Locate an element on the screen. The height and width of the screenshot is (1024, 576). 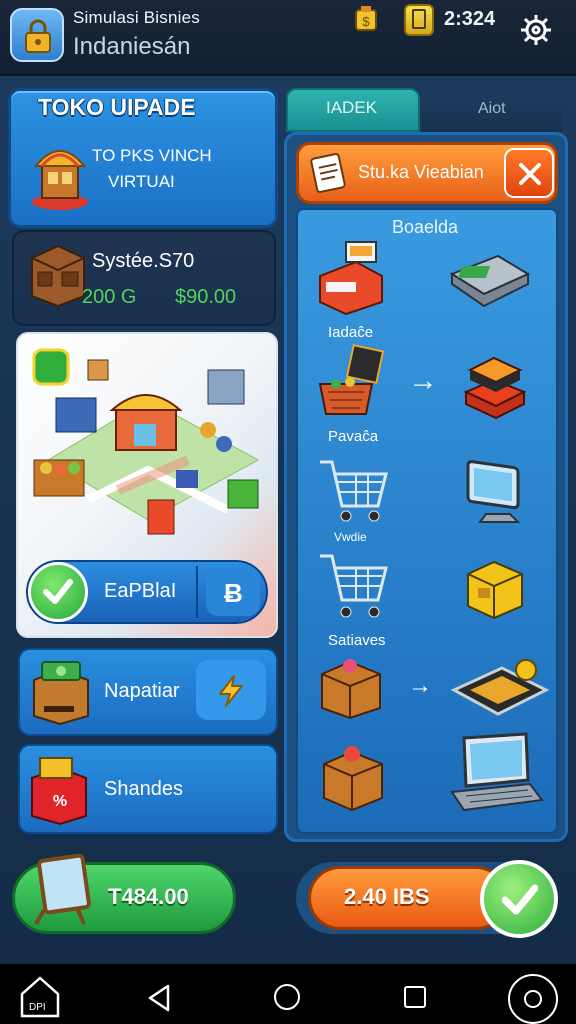
shop-stall-icon is located at coordinates (60, 180).